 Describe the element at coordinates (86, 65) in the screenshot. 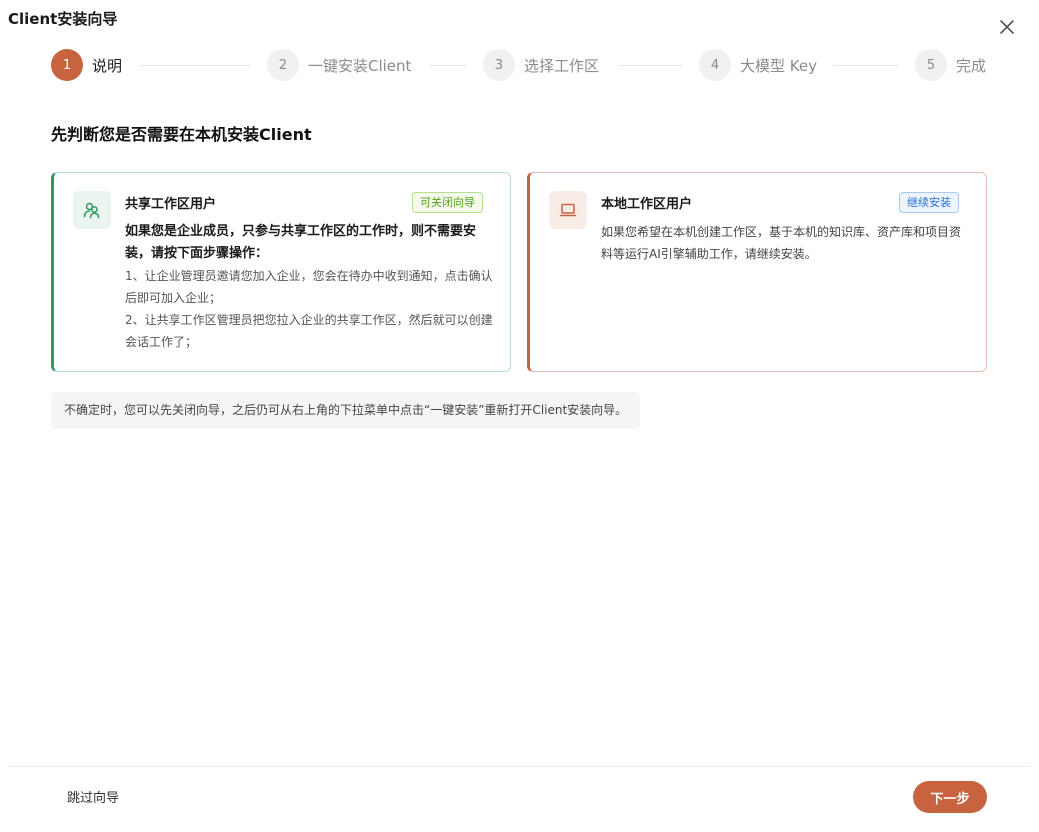

I see `step-1: 1 说明` at that location.